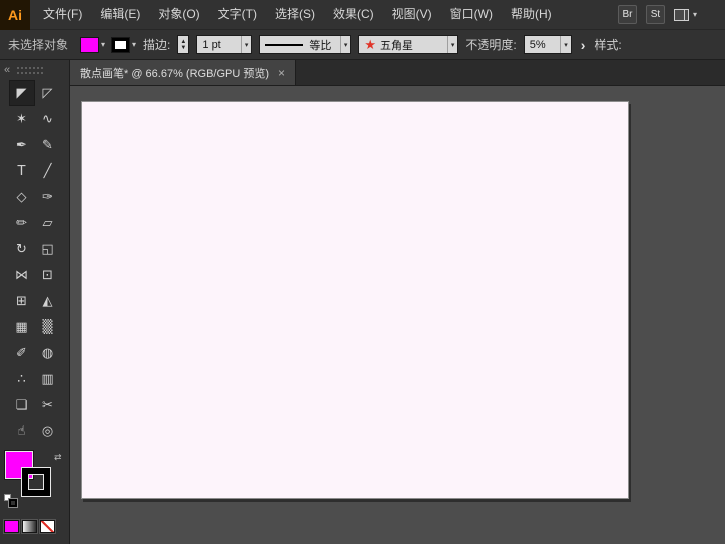 The height and width of the screenshot is (544, 725). I want to click on stroke-width-value: 1 pt, so click(211, 44).